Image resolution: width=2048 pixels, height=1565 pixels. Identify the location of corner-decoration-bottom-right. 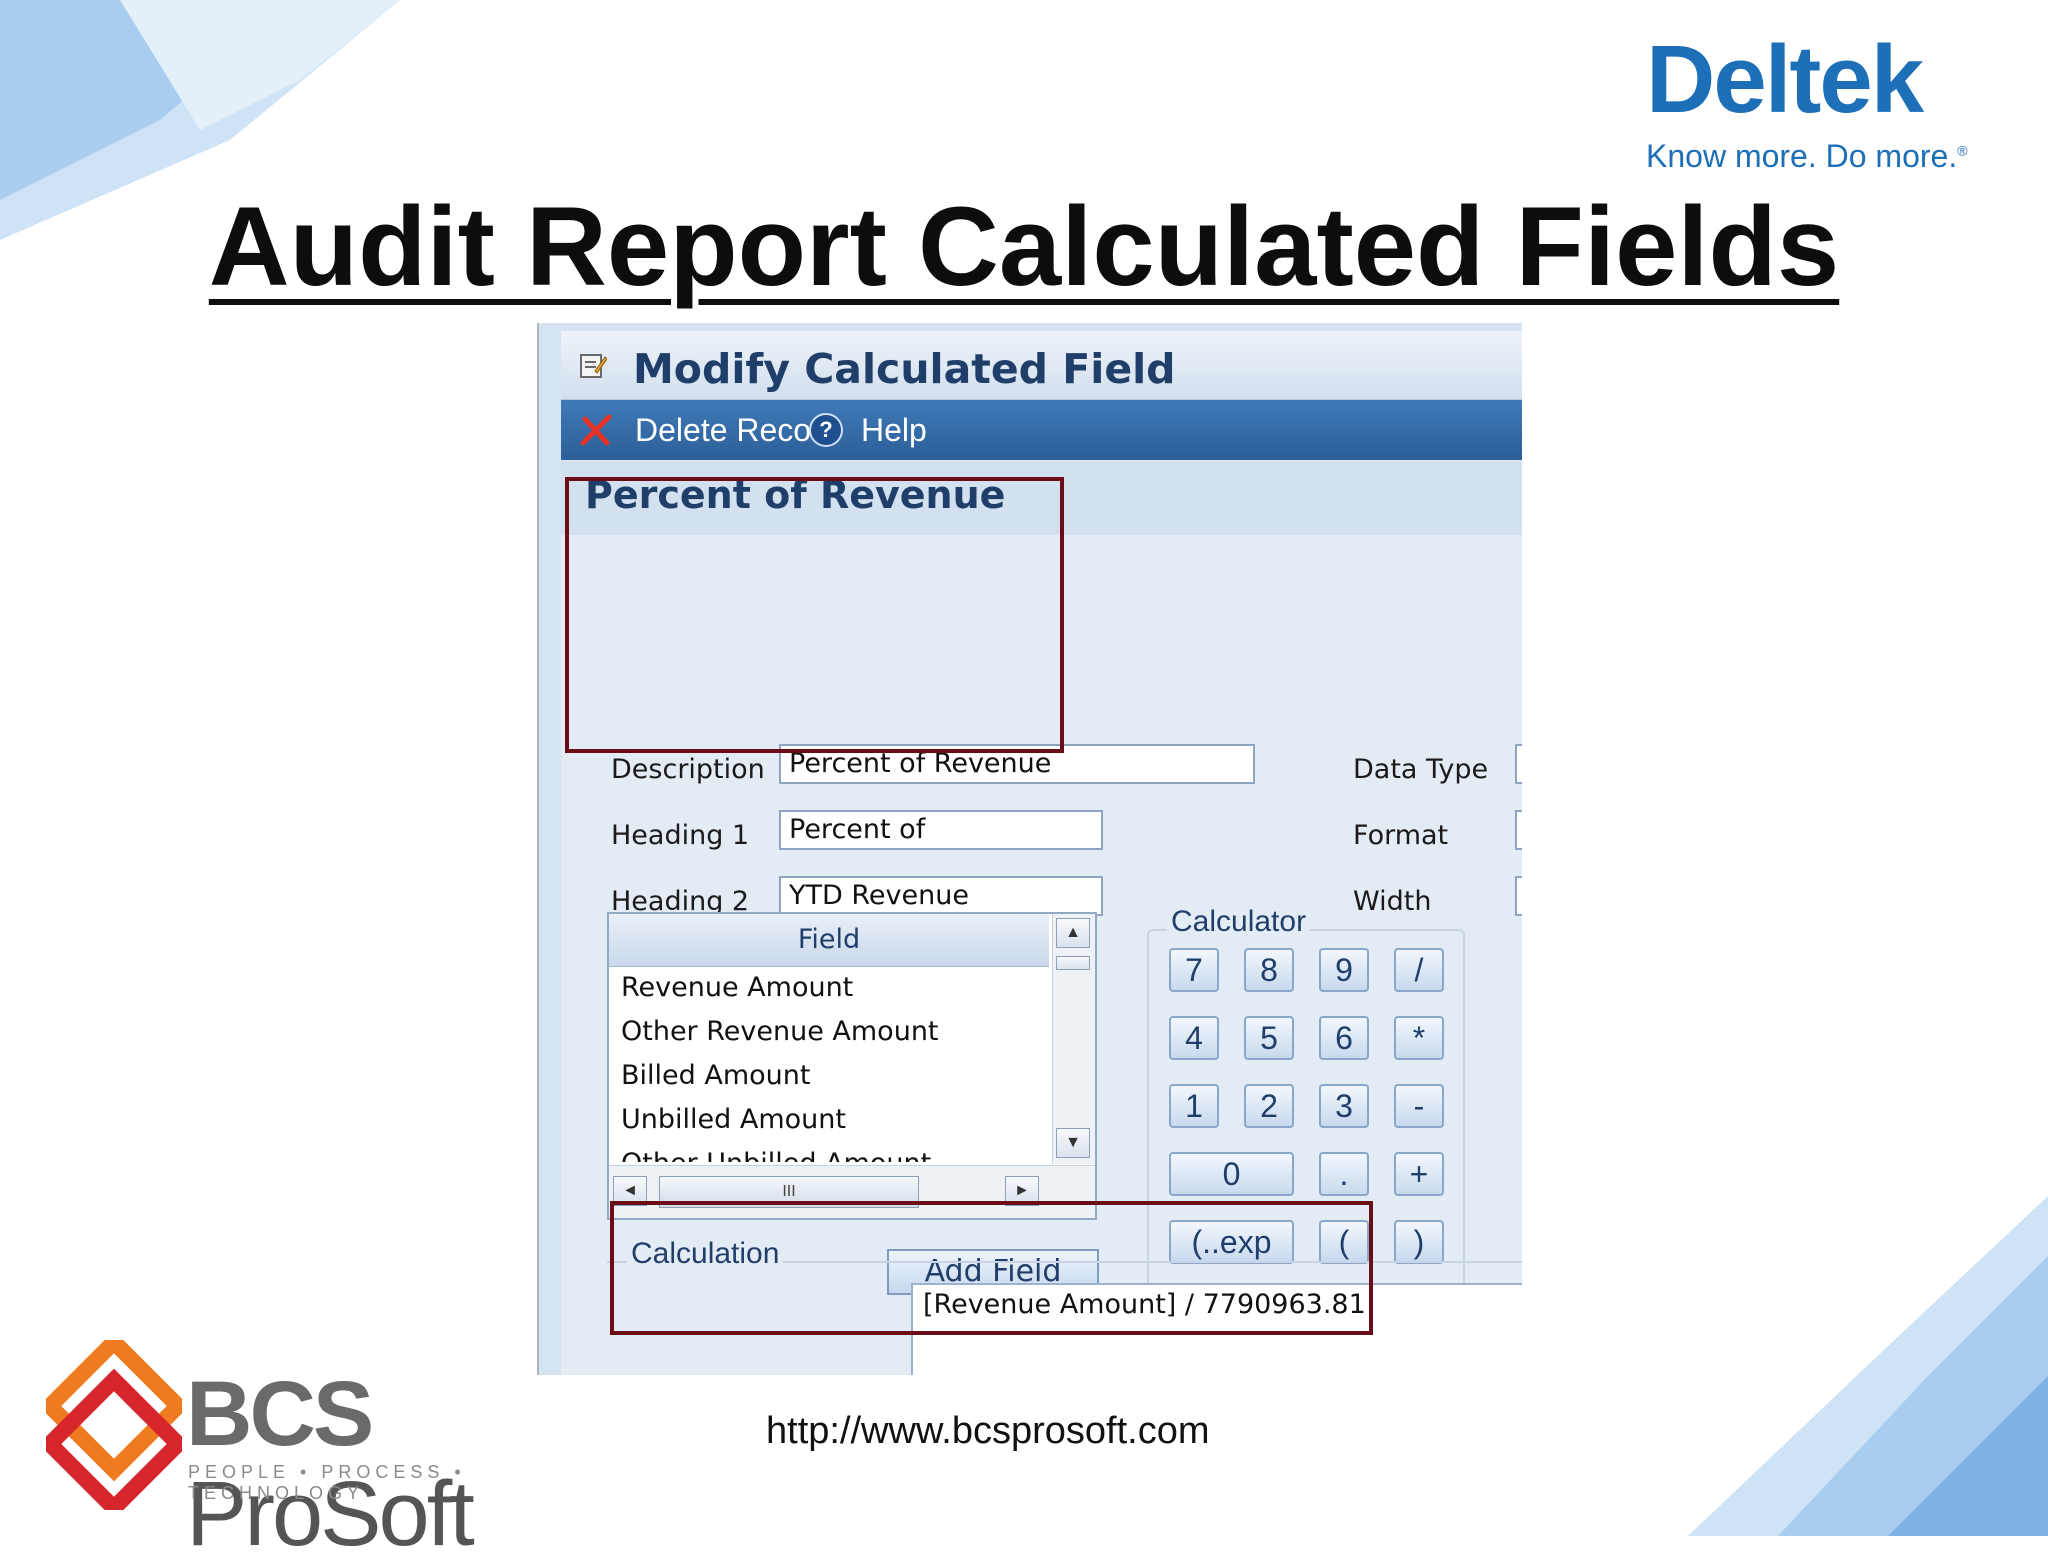
(1868, 1366).